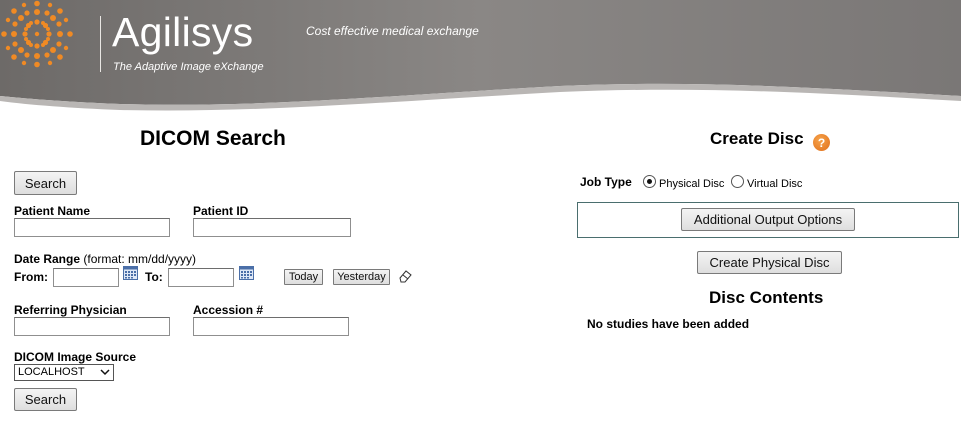 This screenshot has height=442, width=961. What do you see at coordinates (737, 181) in the screenshot?
I see `virtual-disc-radio` at bounding box center [737, 181].